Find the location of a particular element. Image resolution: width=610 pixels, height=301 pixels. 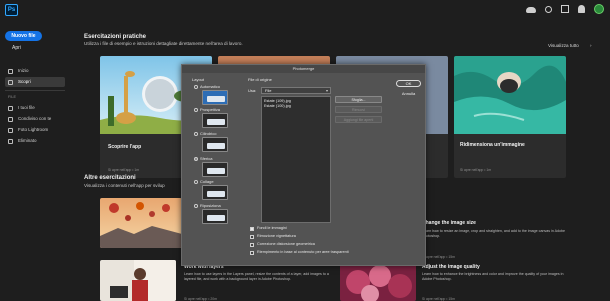

checkbox-label: Fondi le immagini is located at coordinates (272, 228).